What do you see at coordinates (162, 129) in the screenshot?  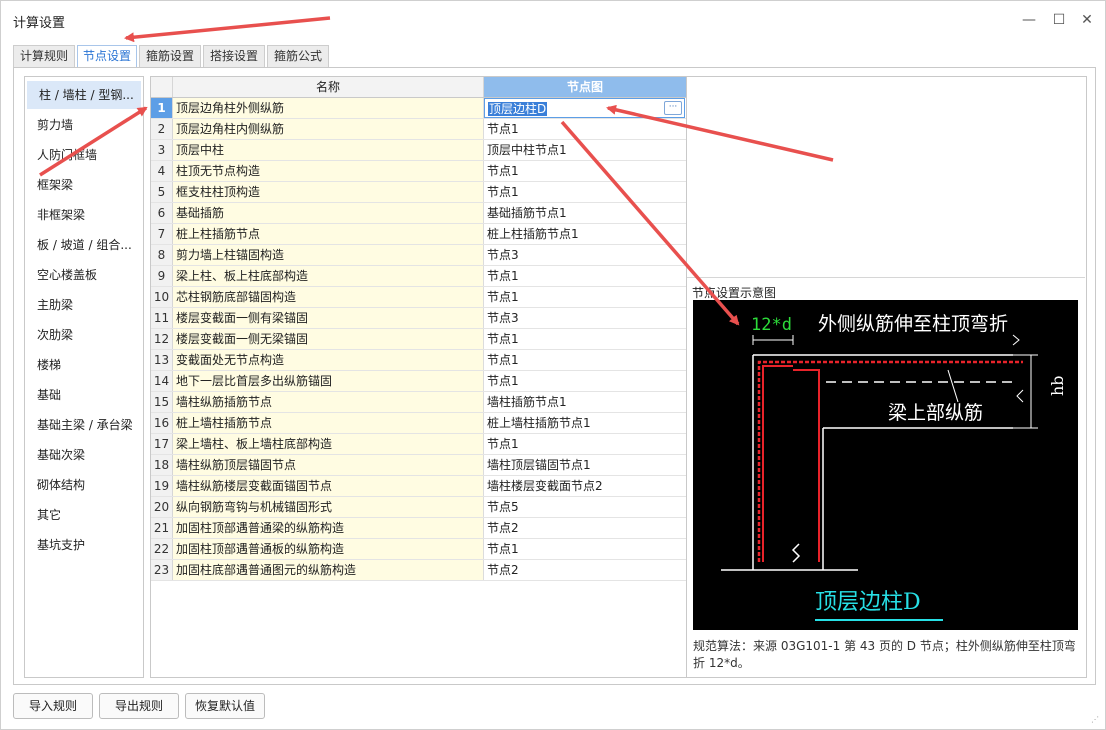 I see `row-number: 2` at bounding box center [162, 129].